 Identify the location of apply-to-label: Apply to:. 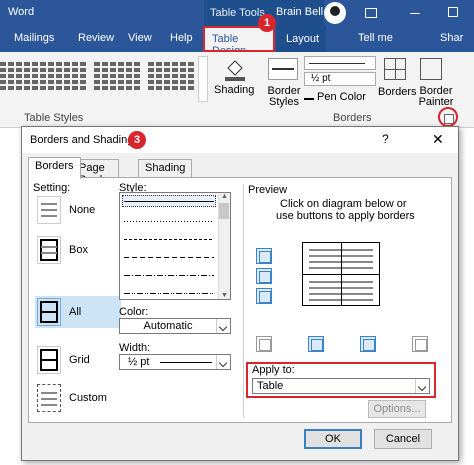
(273, 370).